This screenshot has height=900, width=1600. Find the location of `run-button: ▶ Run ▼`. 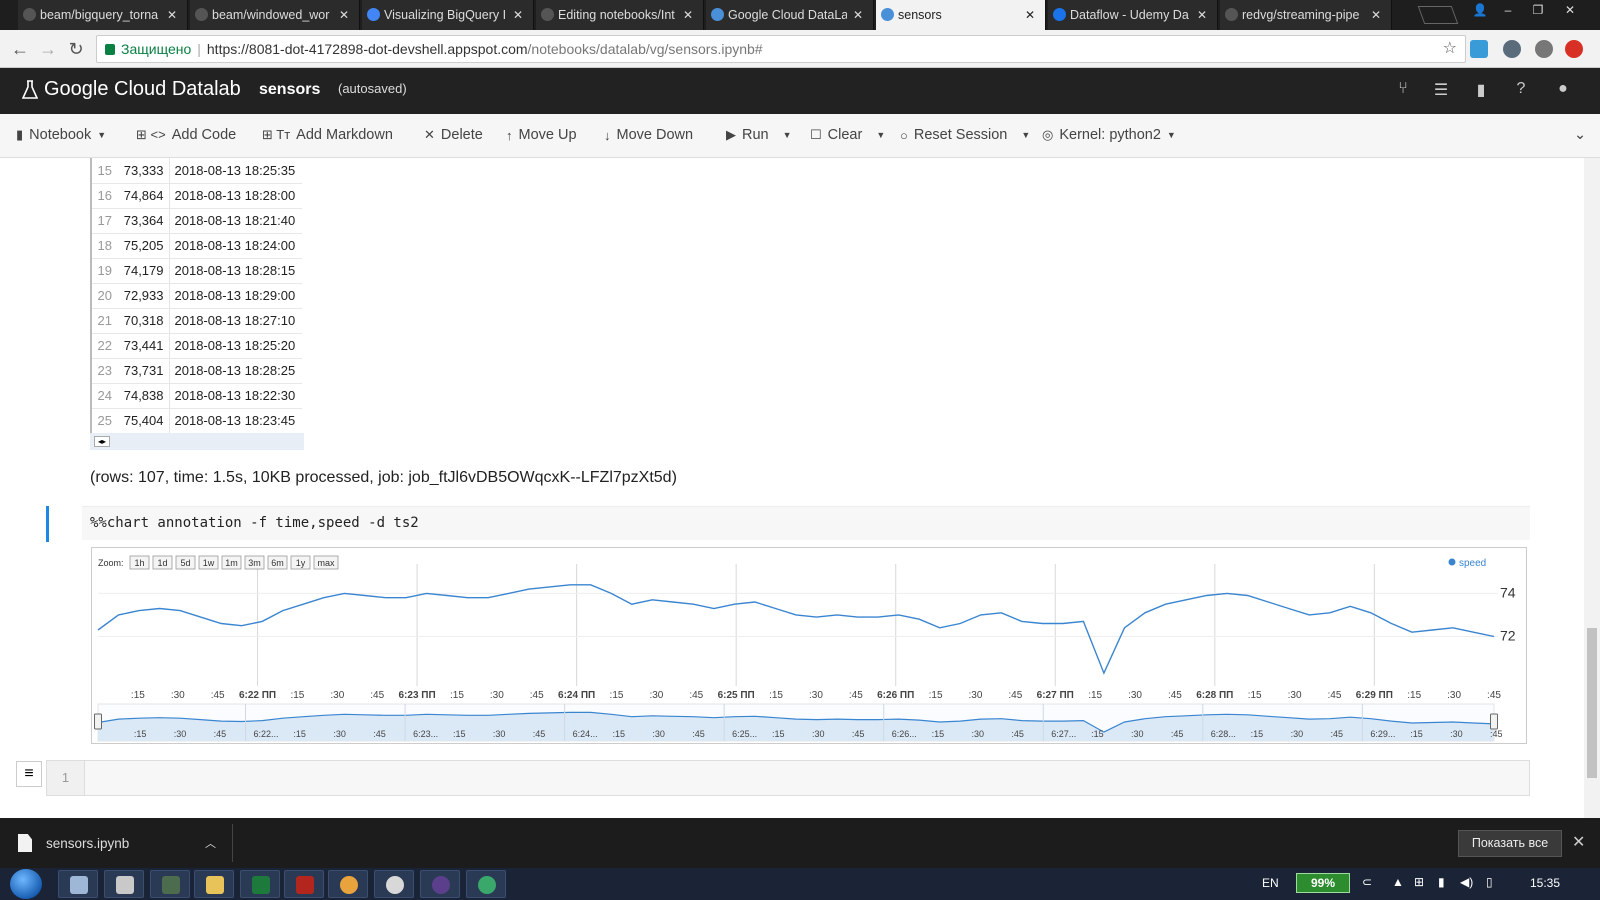

run-button: ▶ Run ▼ is located at coordinates (759, 135).